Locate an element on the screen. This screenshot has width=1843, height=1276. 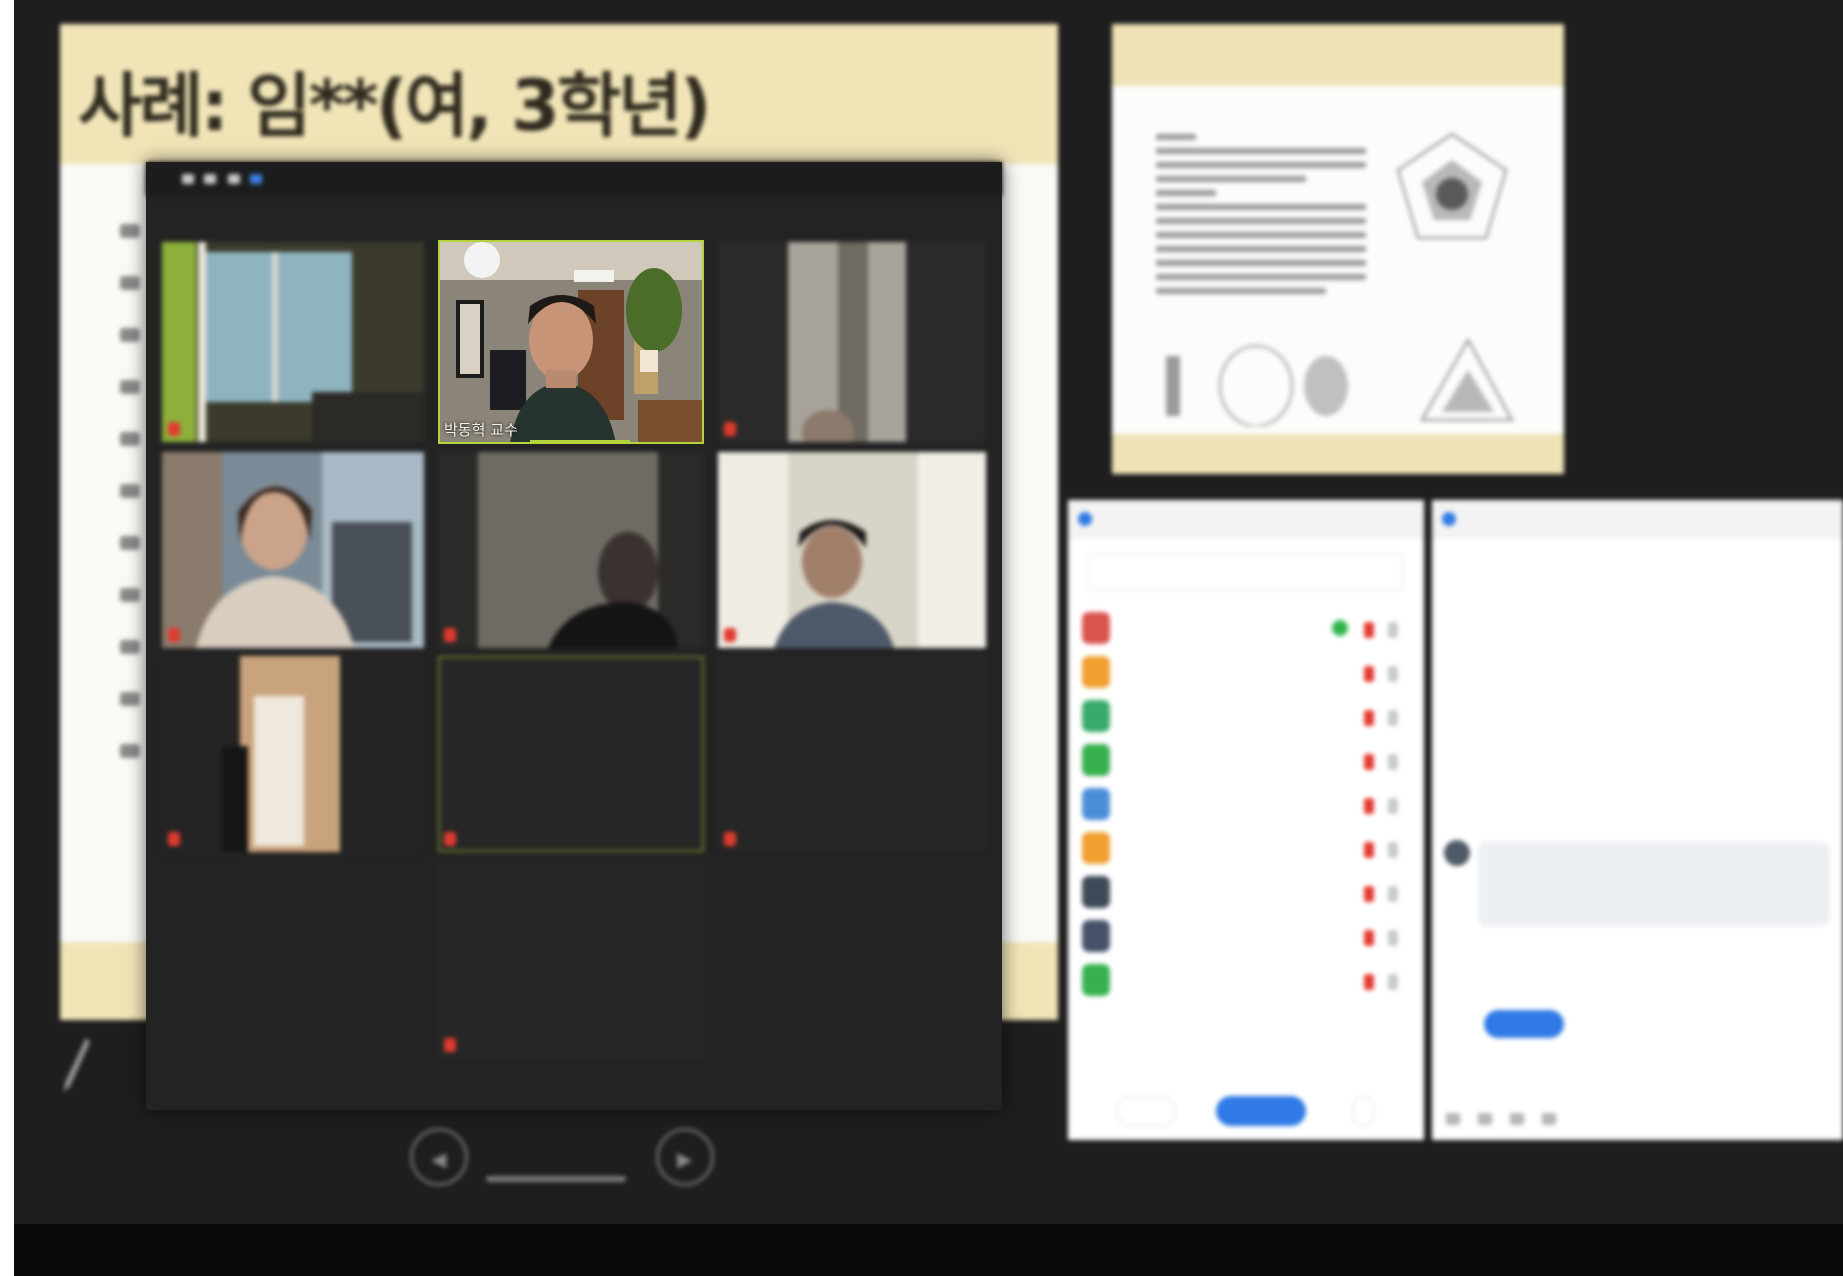
invite-button is located at coordinates (1146, 1111).